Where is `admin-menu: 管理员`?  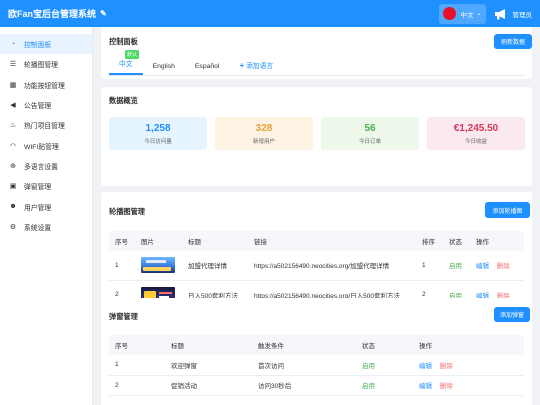
admin-menu: 管理员 is located at coordinates (513, 14).